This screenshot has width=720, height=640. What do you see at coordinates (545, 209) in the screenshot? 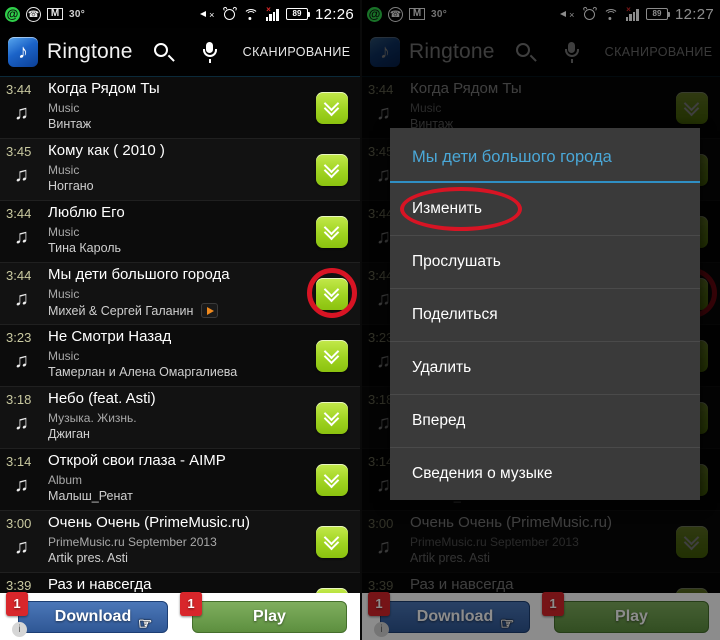
I see `dialog-menu-item: Изменить` at bounding box center [545, 209].